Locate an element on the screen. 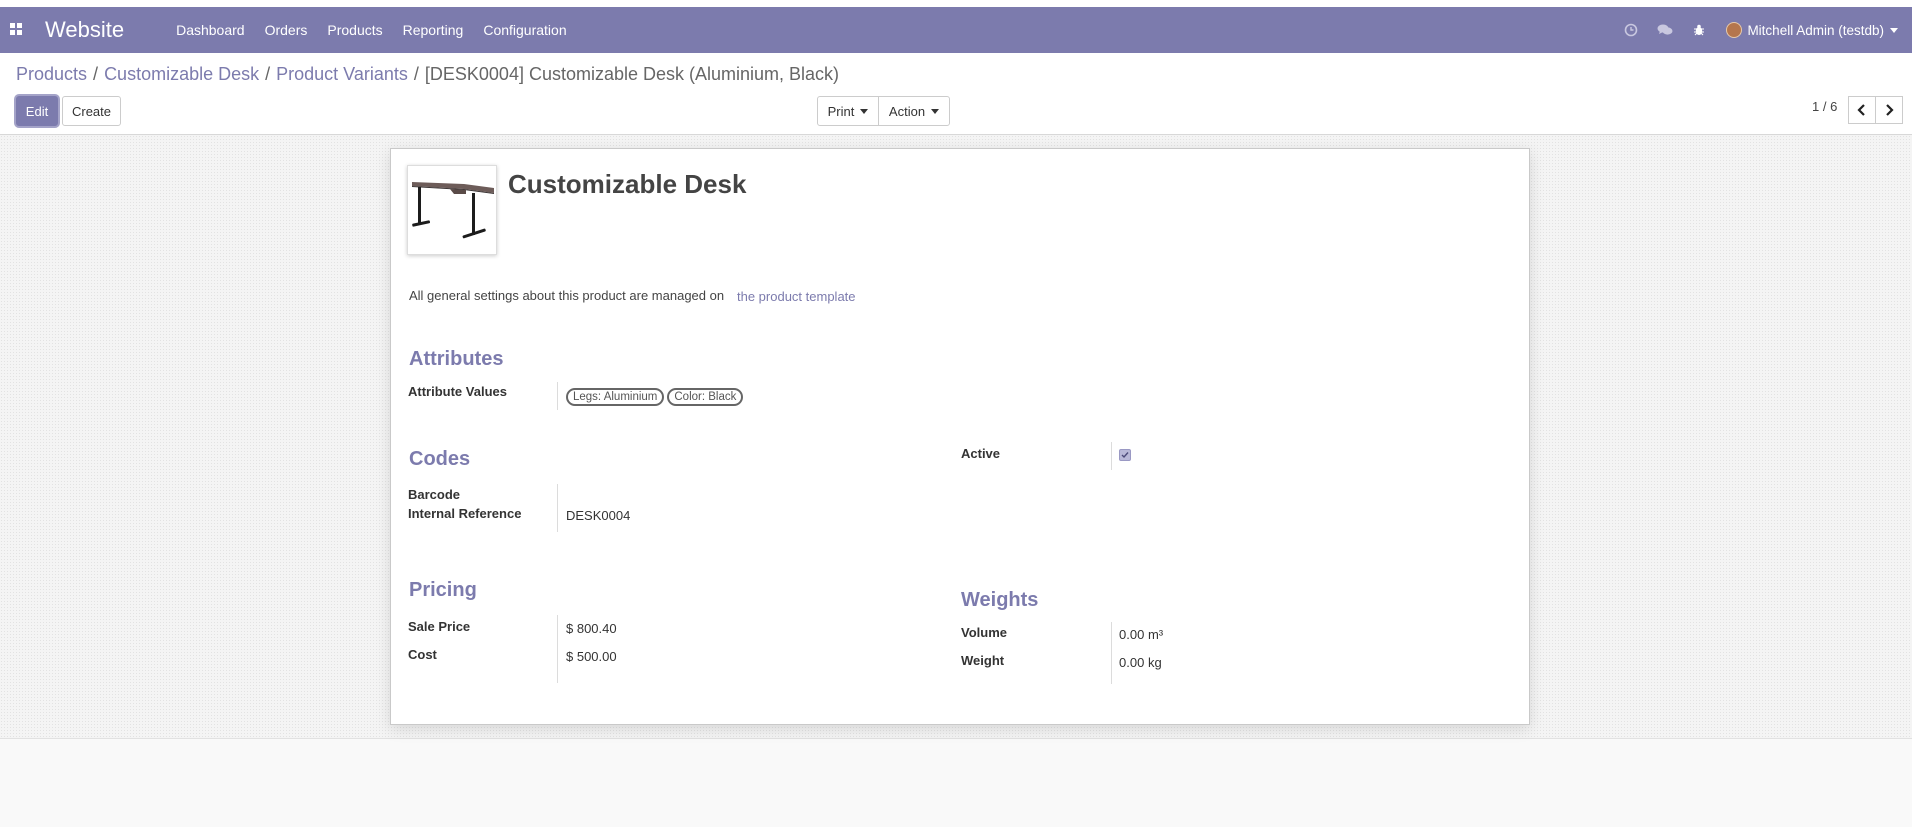 Image resolution: width=1912 pixels, height=827 pixels. volume-value: 0.00 m³ is located at coordinates (1141, 634).